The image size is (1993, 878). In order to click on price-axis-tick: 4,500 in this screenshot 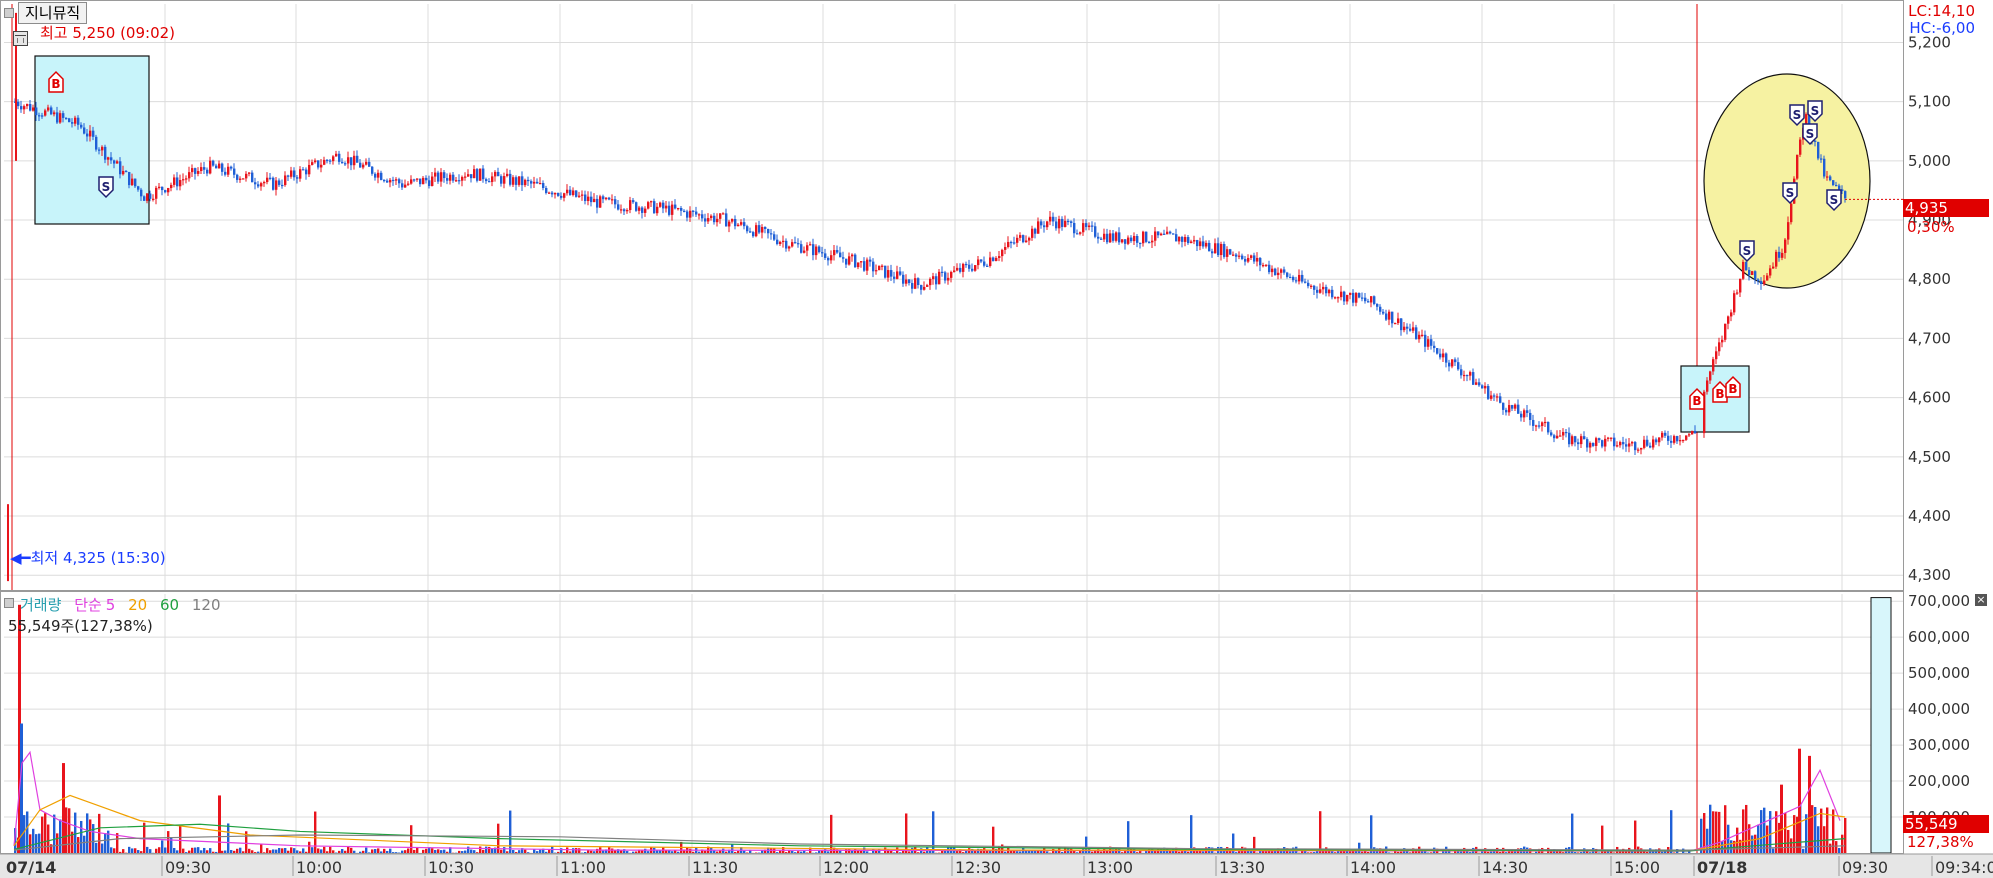, I will do `click(1929, 457)`.